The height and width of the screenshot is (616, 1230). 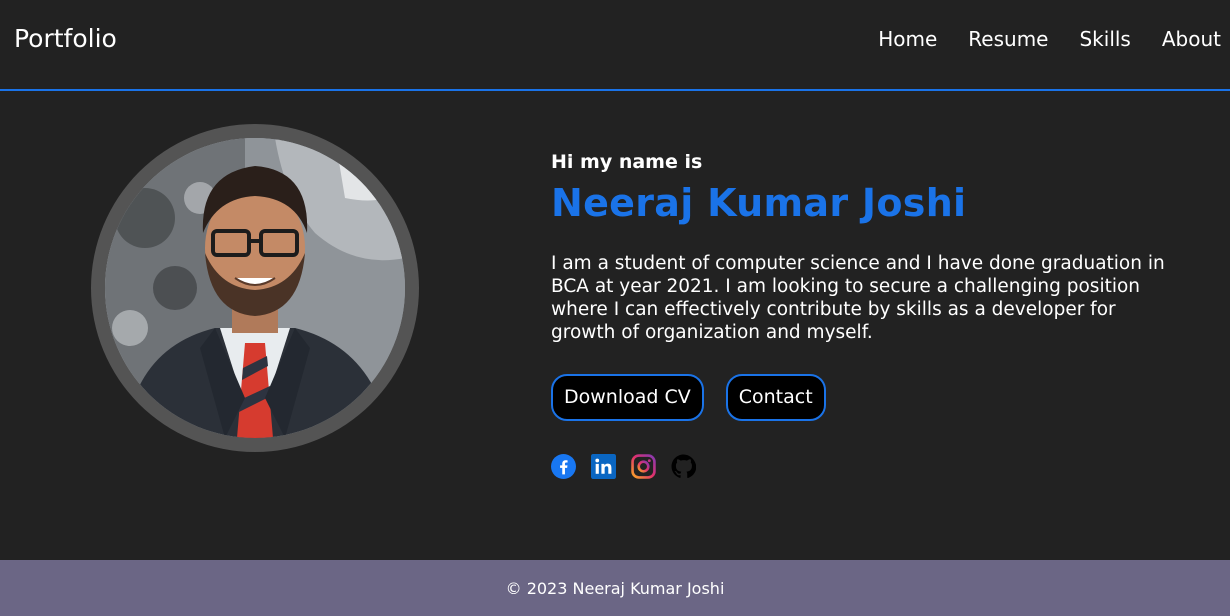 I want to click on copyright-text: © 2023 Neeraj Kumar Joshi, so click(x=615, y=588).